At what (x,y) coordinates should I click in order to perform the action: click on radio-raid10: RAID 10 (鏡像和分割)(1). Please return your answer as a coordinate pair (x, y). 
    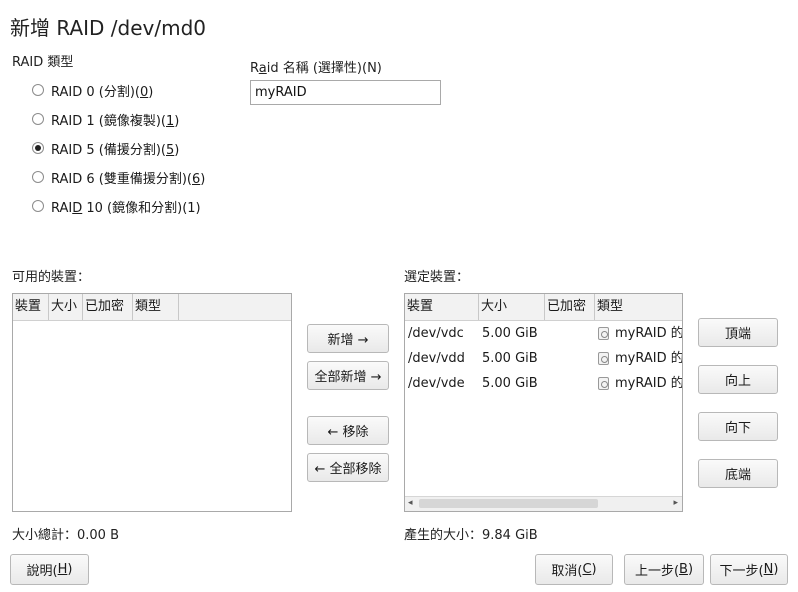
    Looking at the image, I should click on (116, 206).